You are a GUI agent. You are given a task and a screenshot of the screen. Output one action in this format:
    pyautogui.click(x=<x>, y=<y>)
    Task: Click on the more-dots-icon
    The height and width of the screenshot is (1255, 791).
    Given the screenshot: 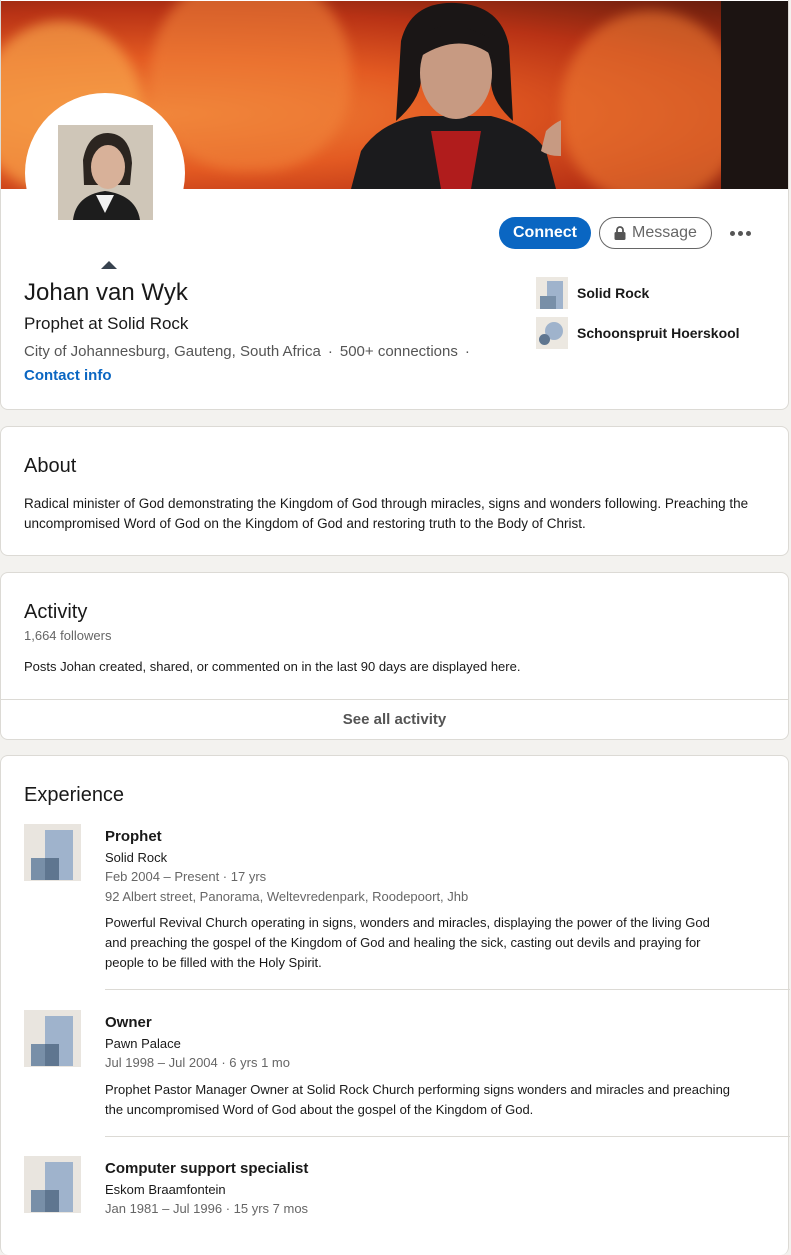 What is the action you would take?
    pyautogui.click(x=740, y=233)
    